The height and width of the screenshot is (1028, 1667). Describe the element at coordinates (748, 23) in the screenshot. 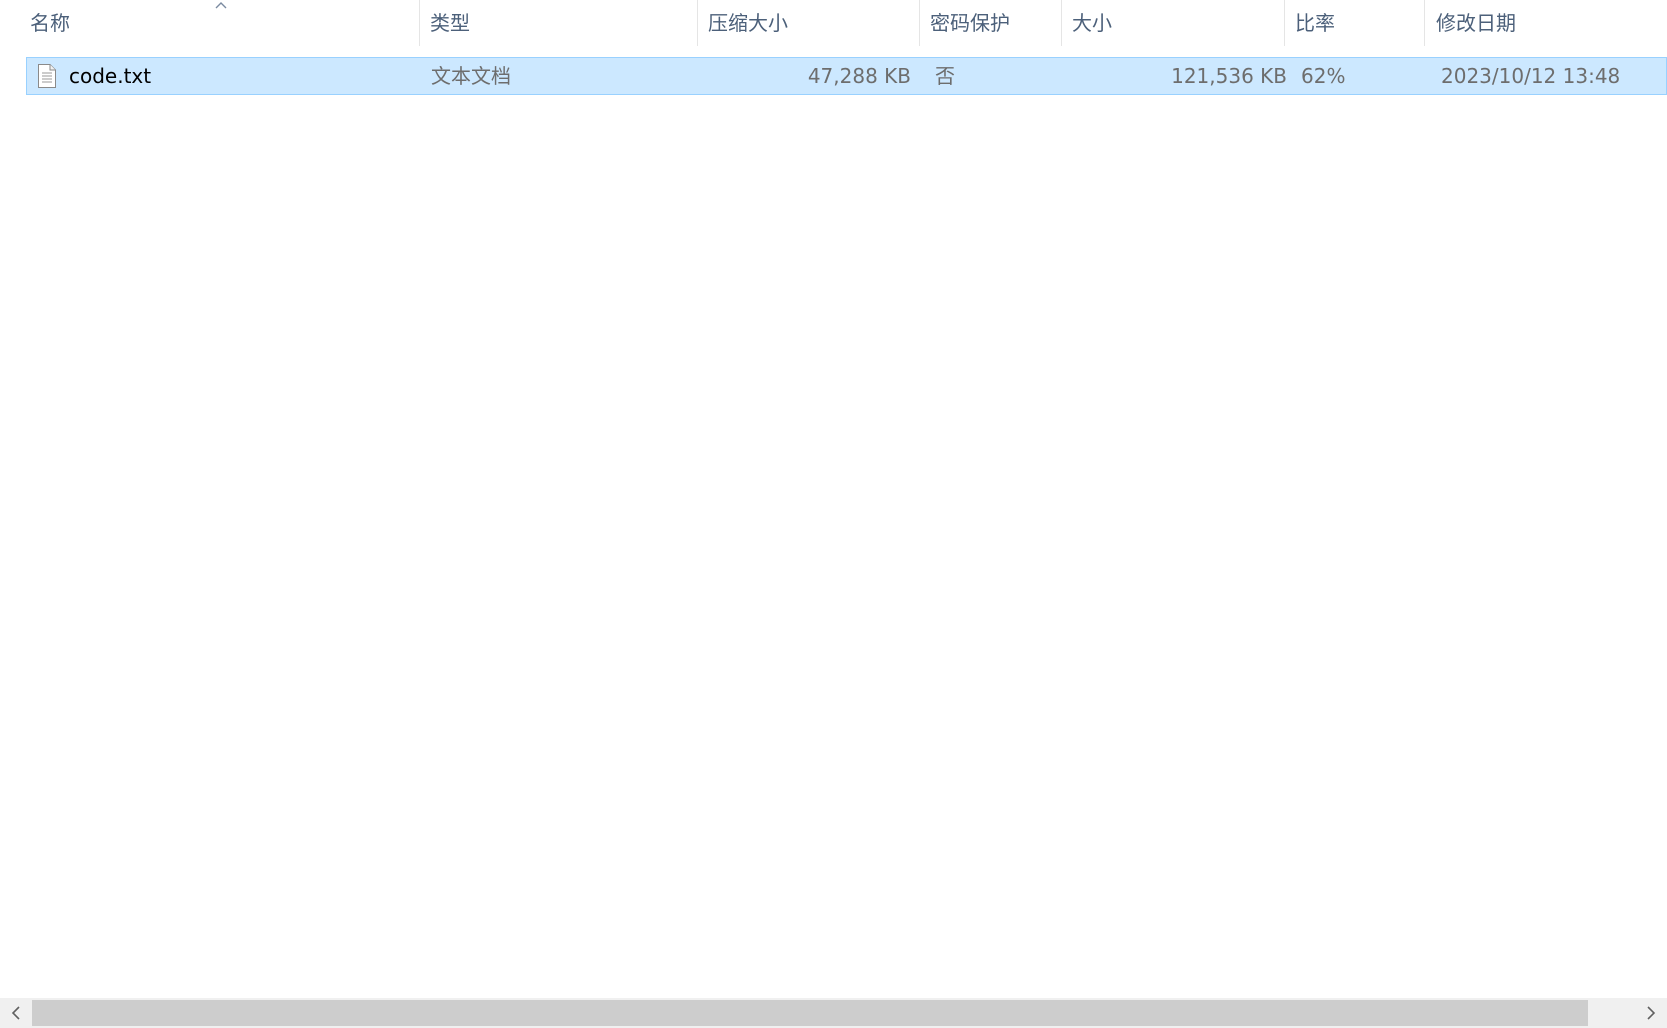

I see `column-header-compressed-size-label: 压缩大小` at that location.